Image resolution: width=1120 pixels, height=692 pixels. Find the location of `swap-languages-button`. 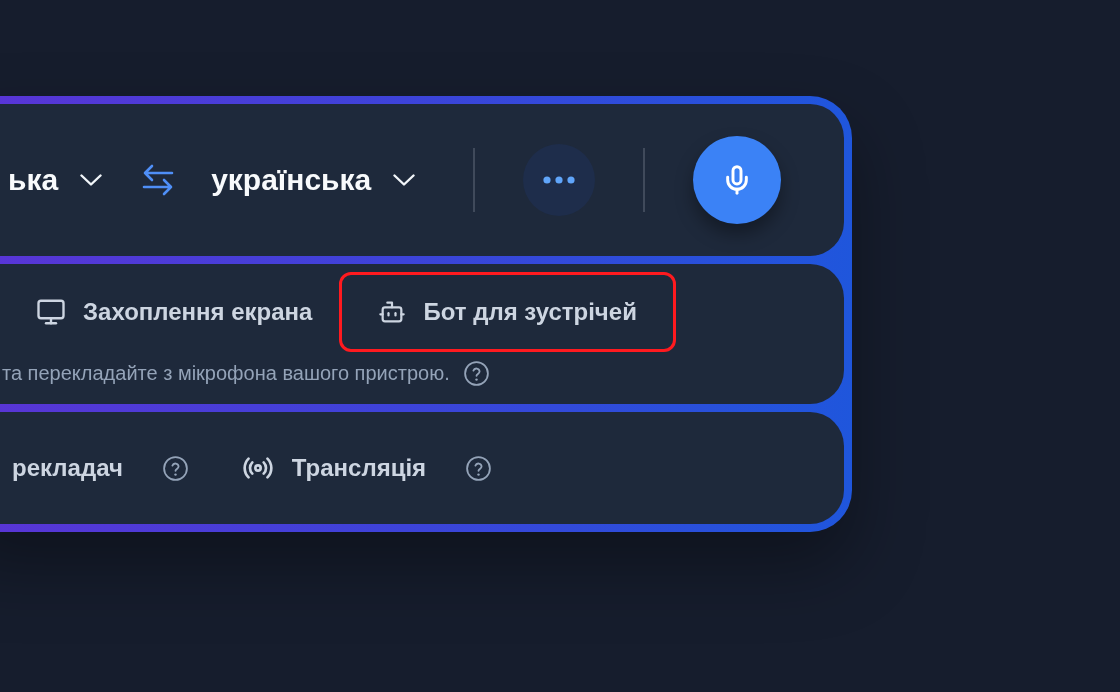

swap-languages-button is located at coordinates (158, 180).